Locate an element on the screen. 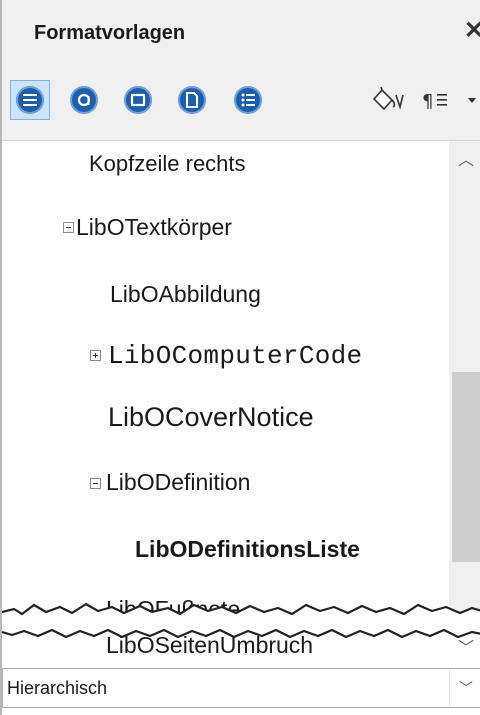 The image size is (480, 715). scroll-up-icon: ︿ is located at coordinates (466, 158).